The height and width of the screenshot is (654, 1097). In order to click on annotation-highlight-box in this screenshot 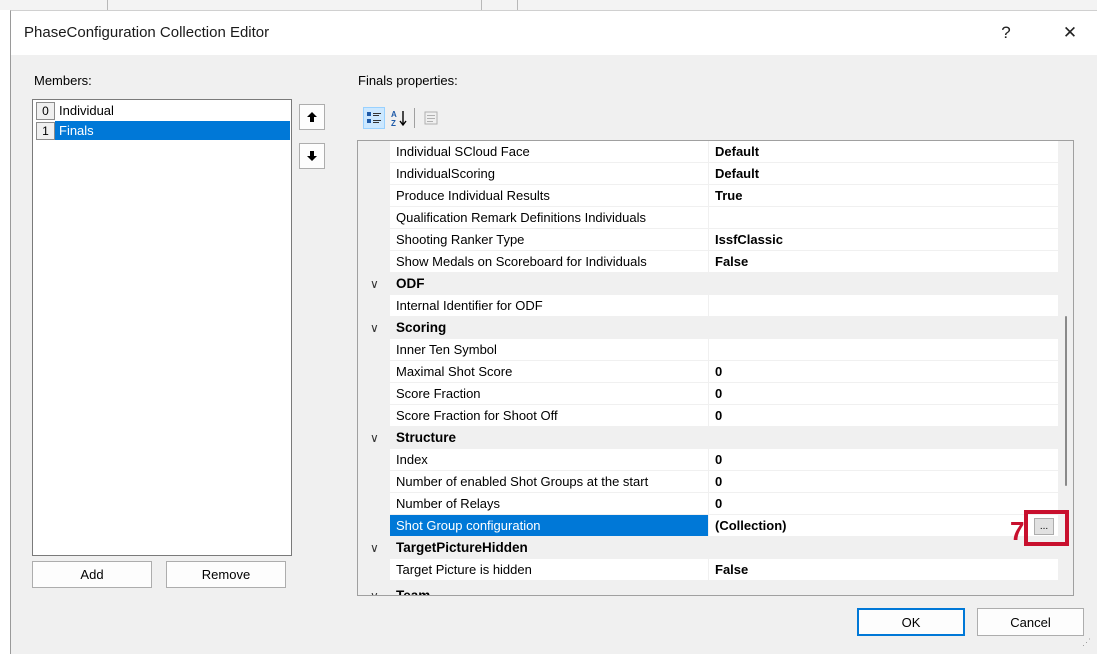, I will do `click(1046, 528)`.